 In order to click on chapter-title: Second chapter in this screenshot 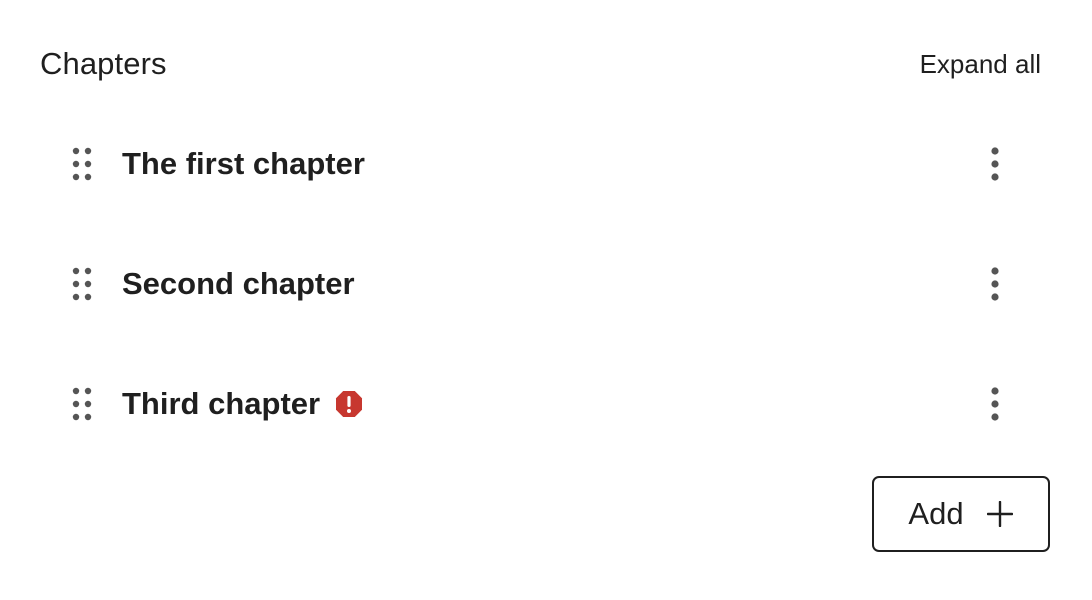, I will do `click(238, 284)`.